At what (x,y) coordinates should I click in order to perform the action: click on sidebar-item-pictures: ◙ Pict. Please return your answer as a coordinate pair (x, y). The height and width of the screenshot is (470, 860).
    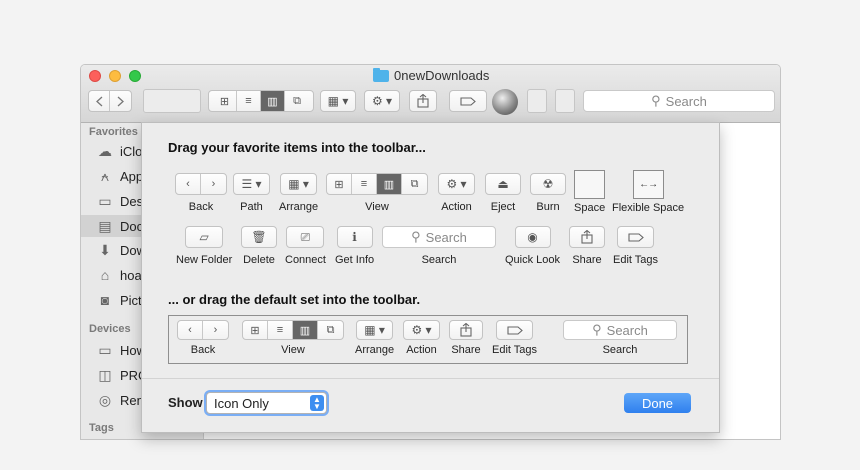
    Looking at the image, I should click on (119, 300).